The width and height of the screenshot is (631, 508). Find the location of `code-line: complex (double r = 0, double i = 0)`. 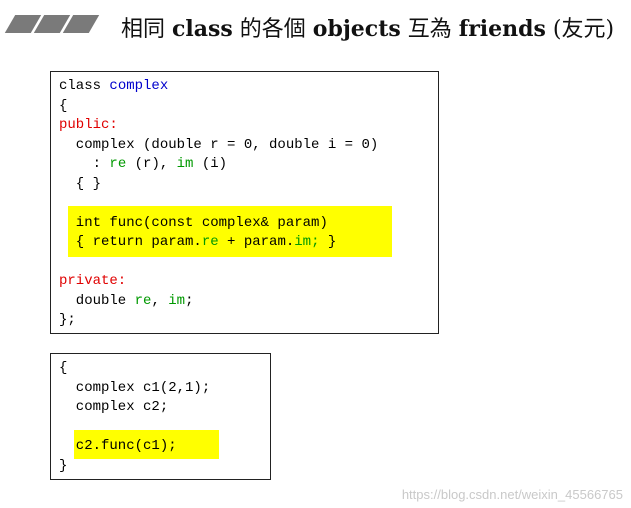

code-line: complex (double r = 0, double i = 0) is located at coordinates (219, 144).